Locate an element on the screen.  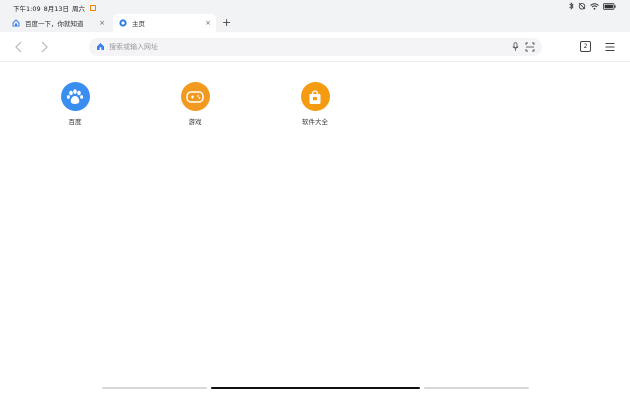
gesture-right is located at coordinates (476, 388).